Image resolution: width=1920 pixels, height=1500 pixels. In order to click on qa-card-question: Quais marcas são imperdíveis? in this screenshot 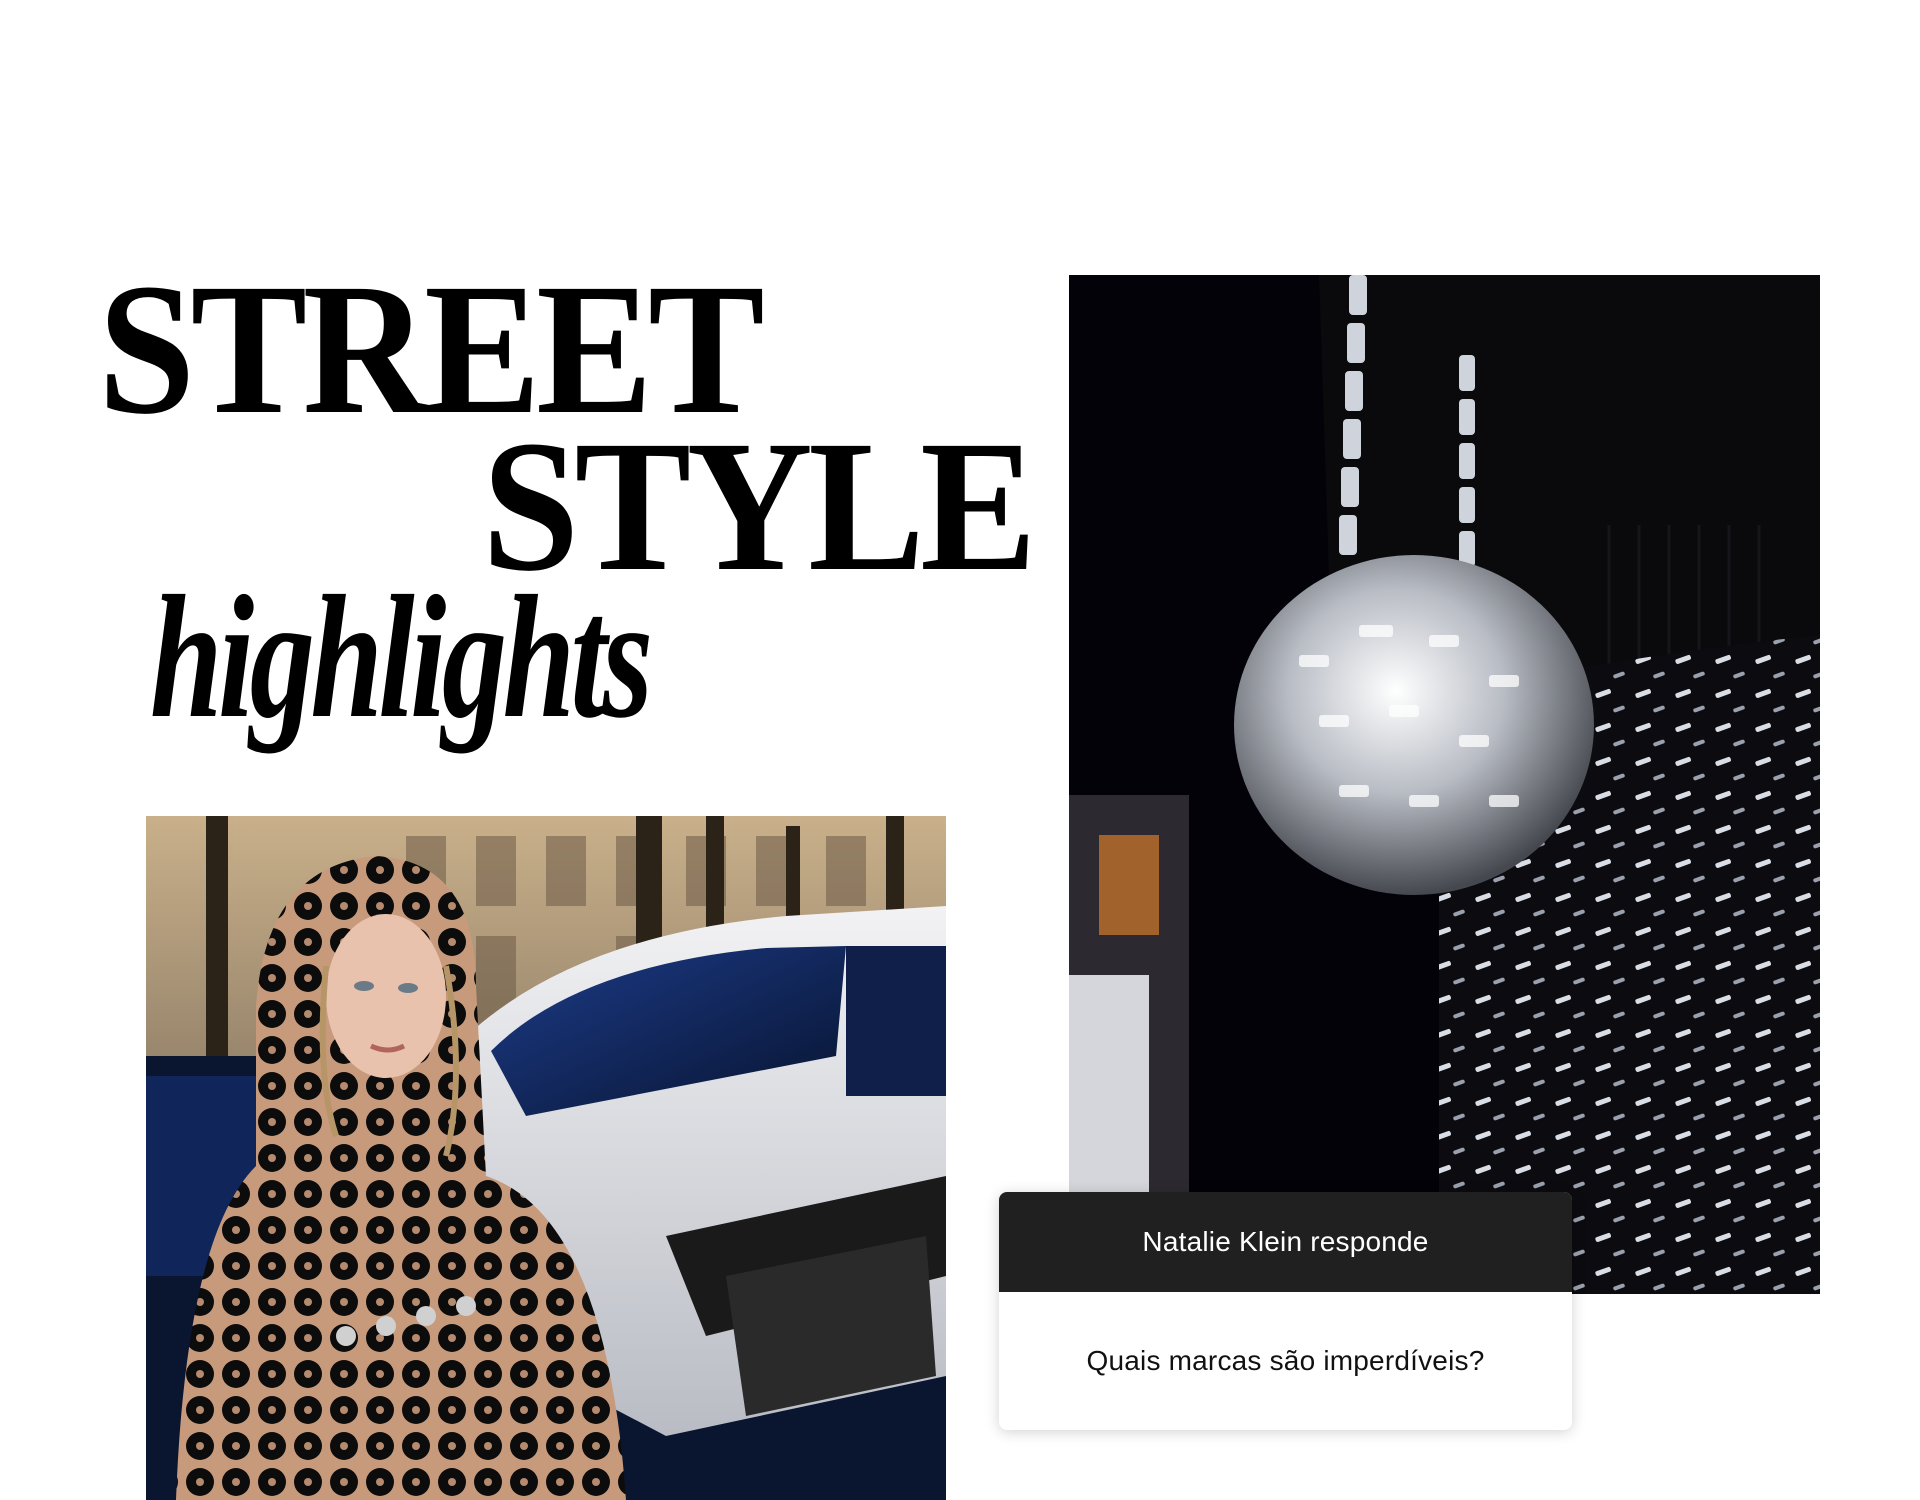, I will do `click(1285, 1360)`.